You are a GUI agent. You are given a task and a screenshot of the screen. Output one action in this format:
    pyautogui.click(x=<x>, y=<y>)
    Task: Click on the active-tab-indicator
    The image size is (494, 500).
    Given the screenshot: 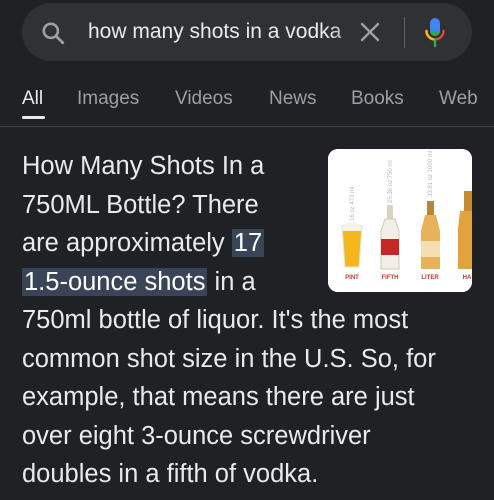 What is the action you would take?
    pyautogui.click(x=33, y=117)
    